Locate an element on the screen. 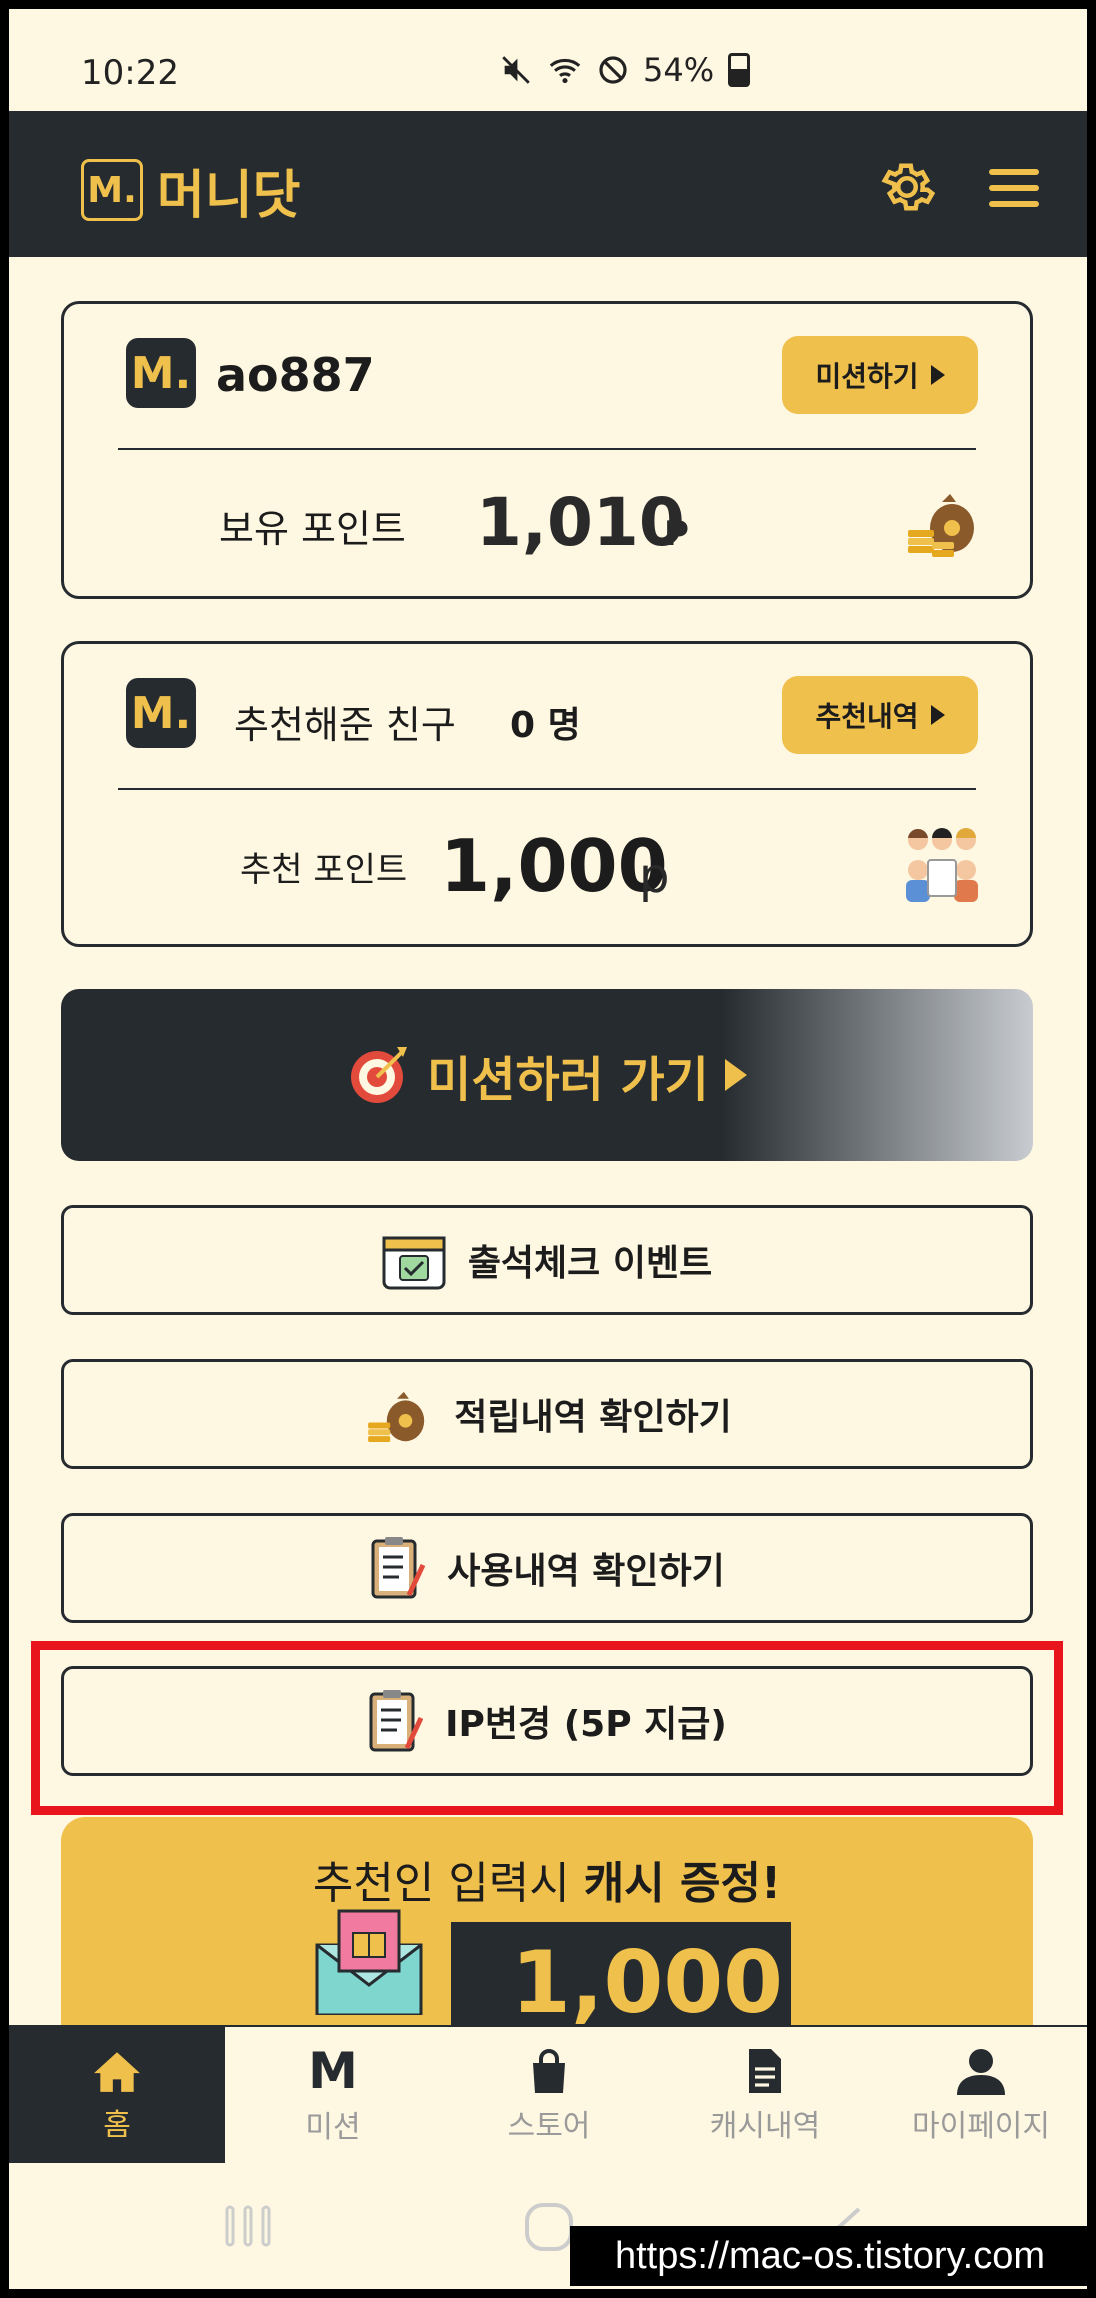 The image size is (1096, 2298). bag-icon is located at coordinates (549, 2071).